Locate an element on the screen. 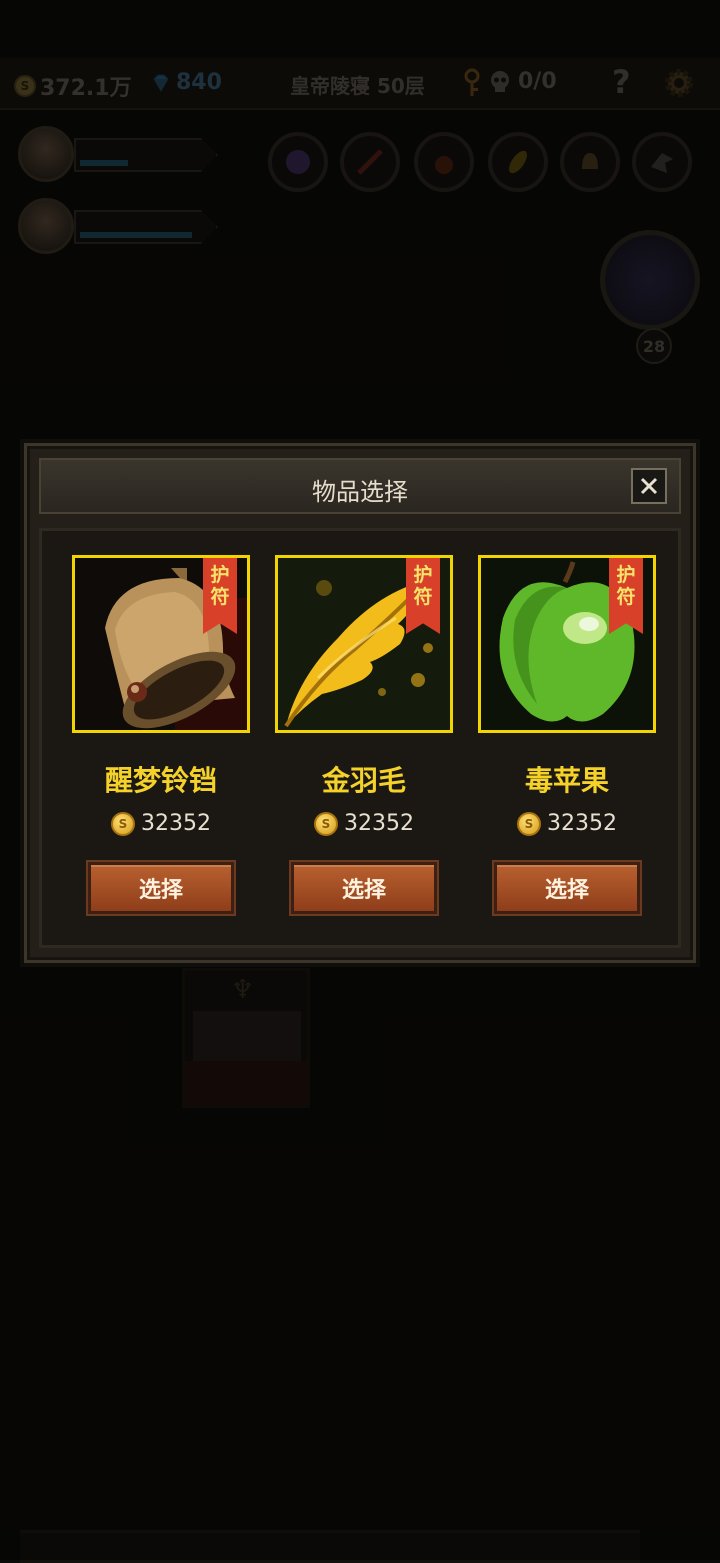 This screenshot has height=1563, width=720. diamond-icon is located at coordinates (161, 83).